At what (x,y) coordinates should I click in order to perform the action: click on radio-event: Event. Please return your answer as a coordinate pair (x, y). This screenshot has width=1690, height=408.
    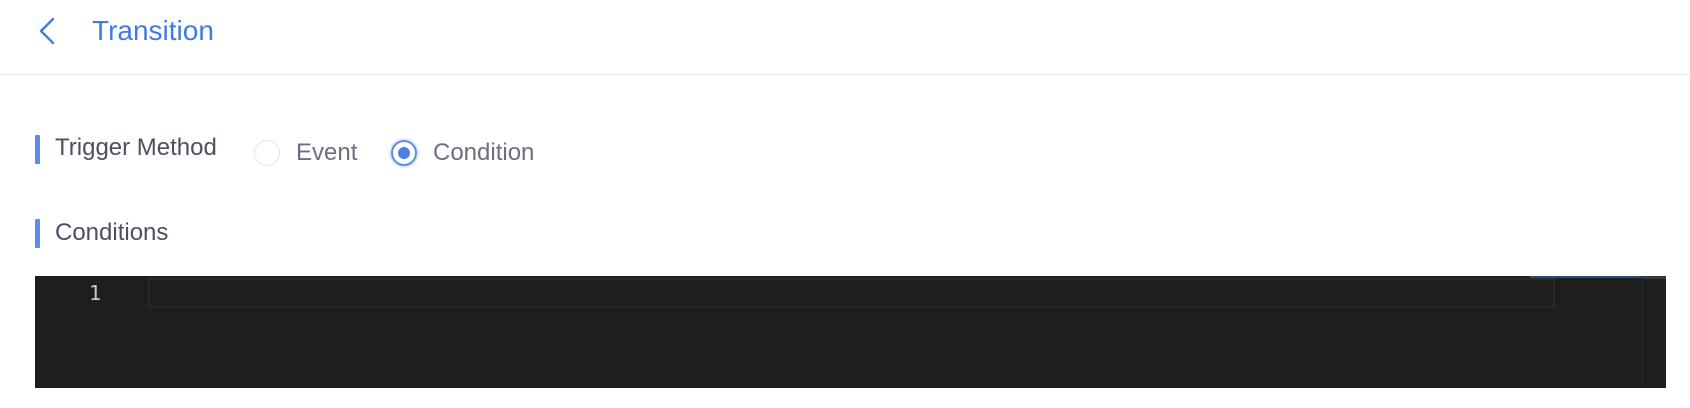
    Looking at the image, I should click on (305, 153).